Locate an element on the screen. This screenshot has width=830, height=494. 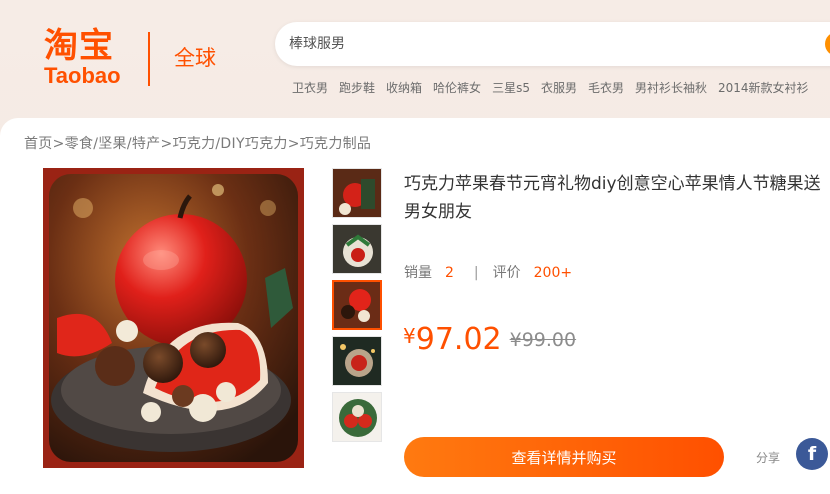
facebook-share-icon: f is located at coordinates (812, 454).